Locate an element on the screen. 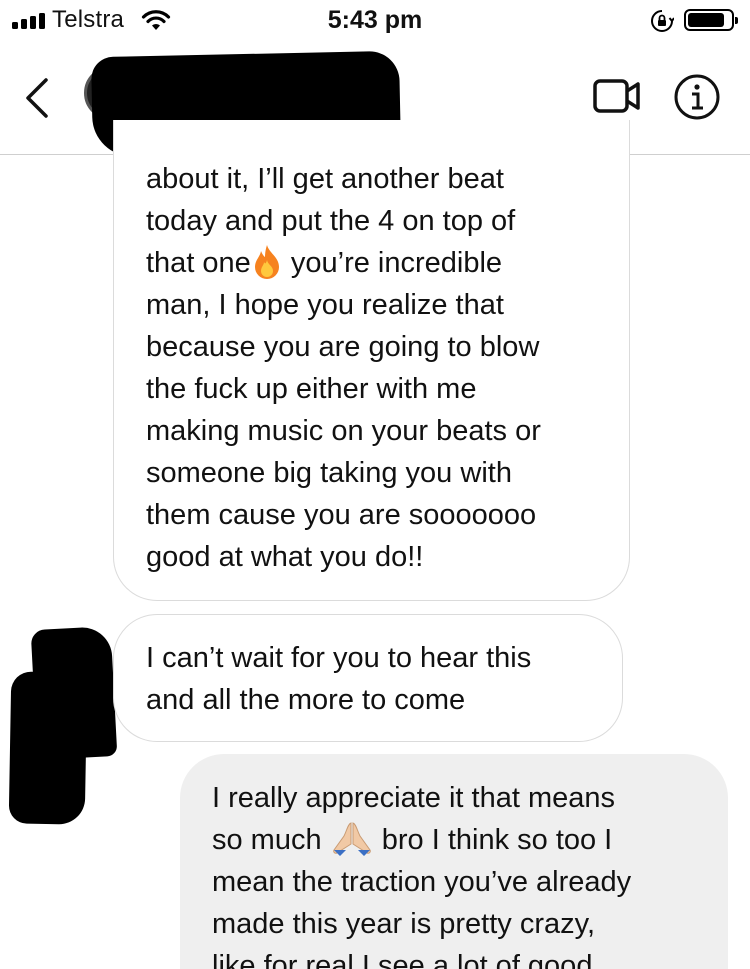  rotation-lock-icon is located at coordinates (662, 21).